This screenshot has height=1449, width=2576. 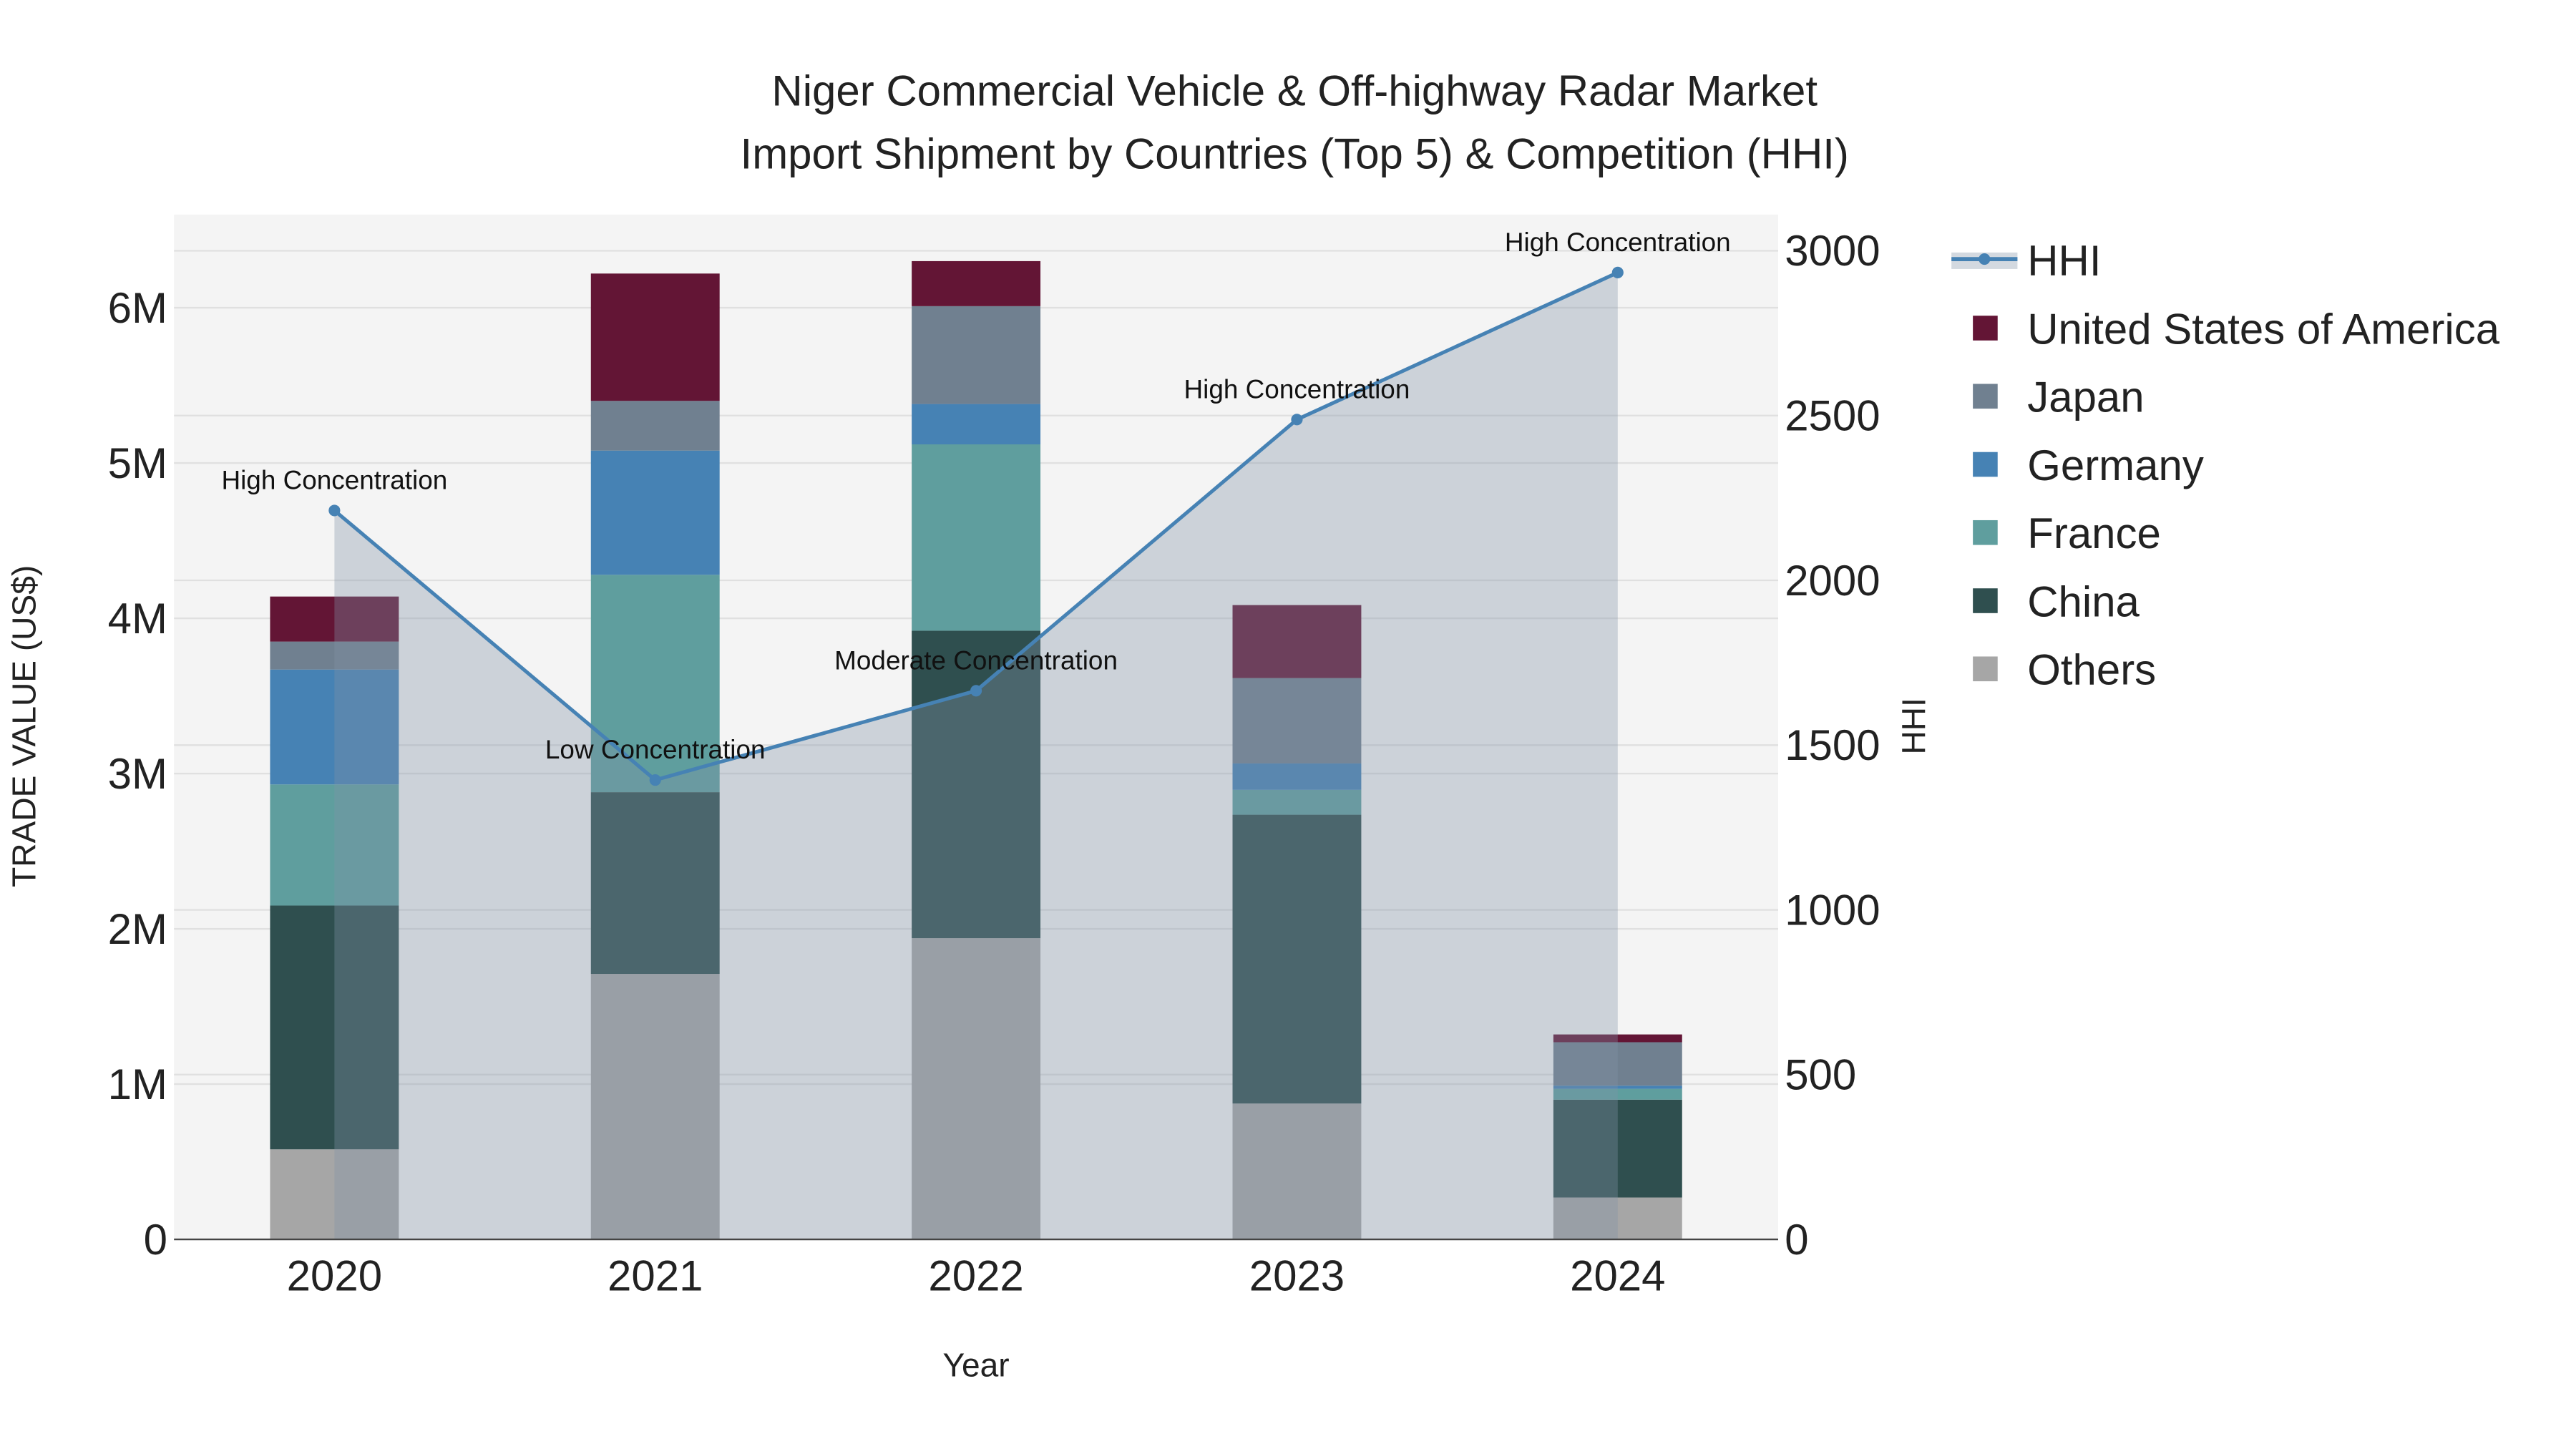 I want to click on y2-tick-label: 2000, so click(x=1832, y=581).